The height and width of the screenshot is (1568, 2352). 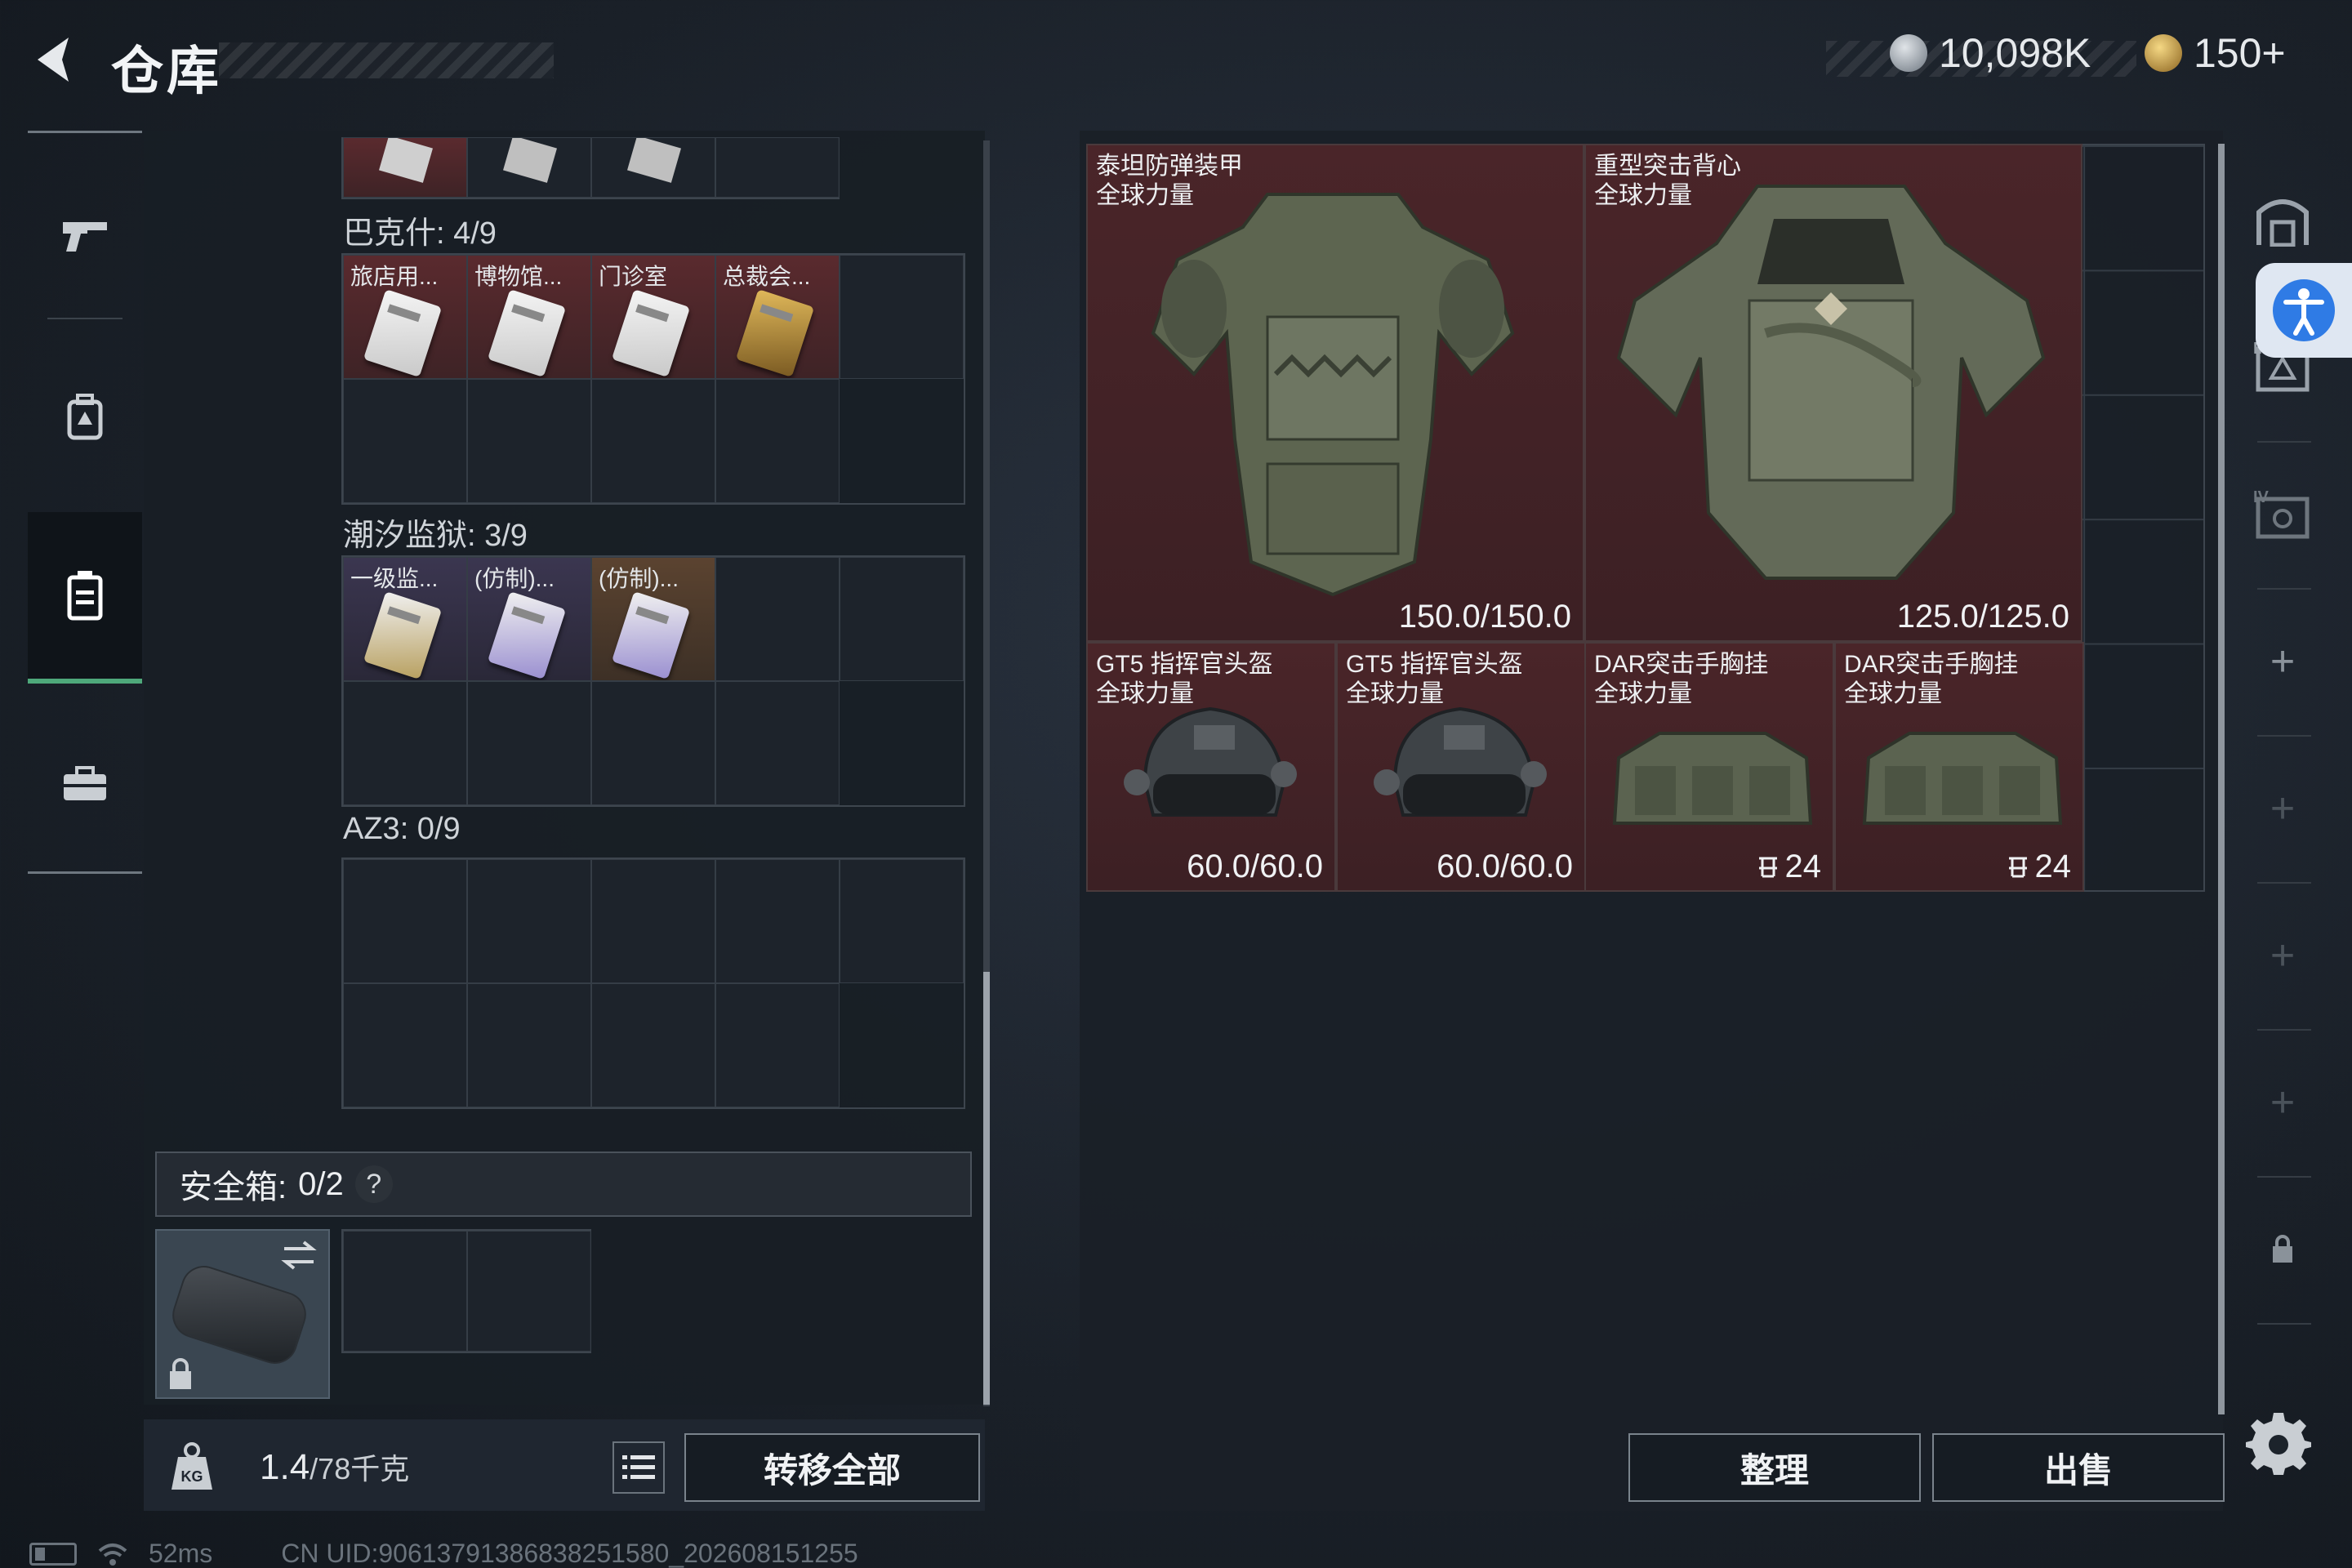 I want to click on title-decoration, so click(x=386, y=60).